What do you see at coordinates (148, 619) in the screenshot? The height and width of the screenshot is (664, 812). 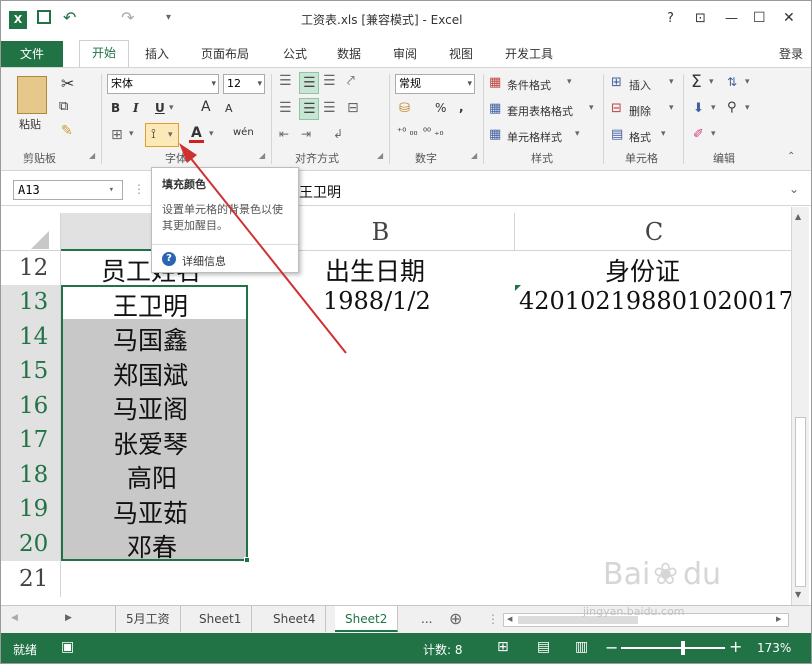 I see `sheet-tab: 5月工资` at bounding box center [148, 619].